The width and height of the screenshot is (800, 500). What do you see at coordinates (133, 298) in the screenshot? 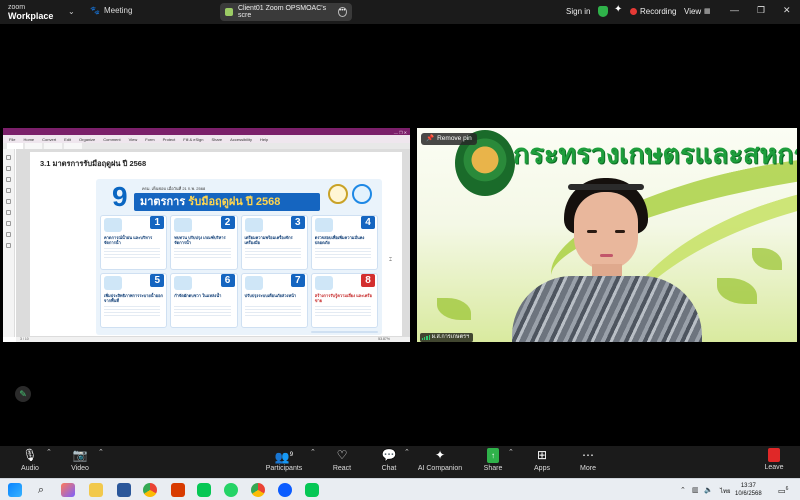
I see `measure-text: เพิ่มประสิทธิภาพการระบายน้ำออกจากพื้นที่` at bounding box center [133, 298].